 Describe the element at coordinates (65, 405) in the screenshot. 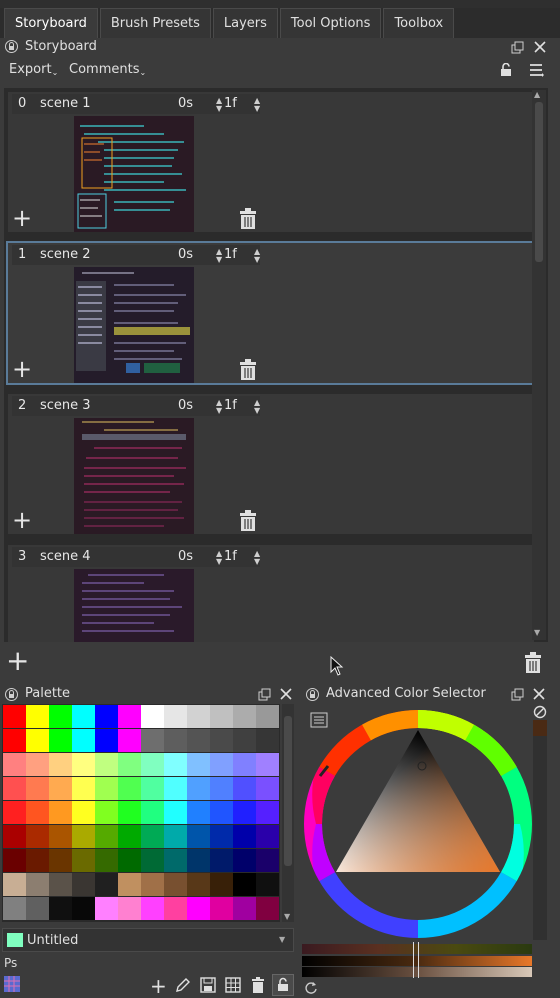

I see `scene-name: scene 3` at that location.